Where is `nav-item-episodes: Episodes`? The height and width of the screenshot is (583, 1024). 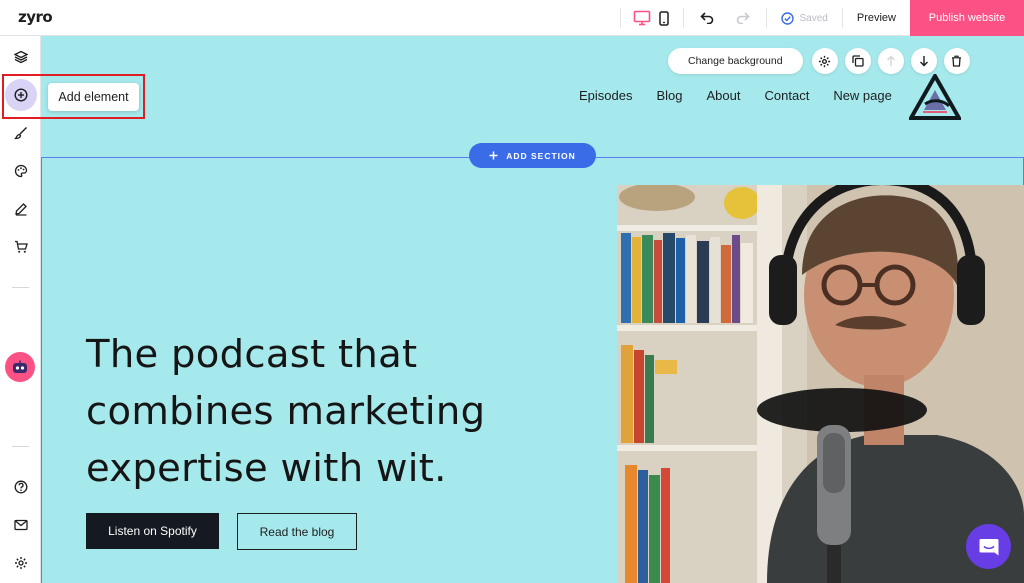 nav-item-episodes: Episodes is located at coordinates (605, 95).